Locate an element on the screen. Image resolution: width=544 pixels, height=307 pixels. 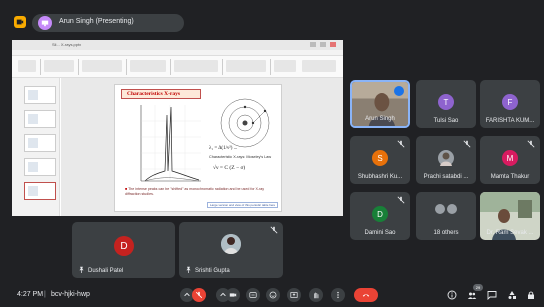
clock: 4:27 PM is located at coordinates (30, 294).